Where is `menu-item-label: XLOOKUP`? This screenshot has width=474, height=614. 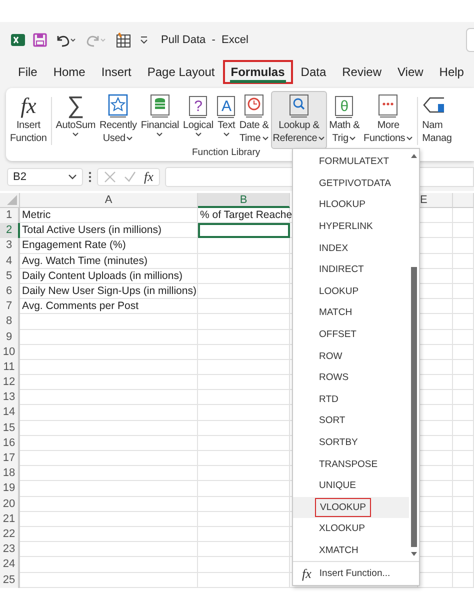 menu-item-label: XLOOKUP is located at coordinates (342, 528).